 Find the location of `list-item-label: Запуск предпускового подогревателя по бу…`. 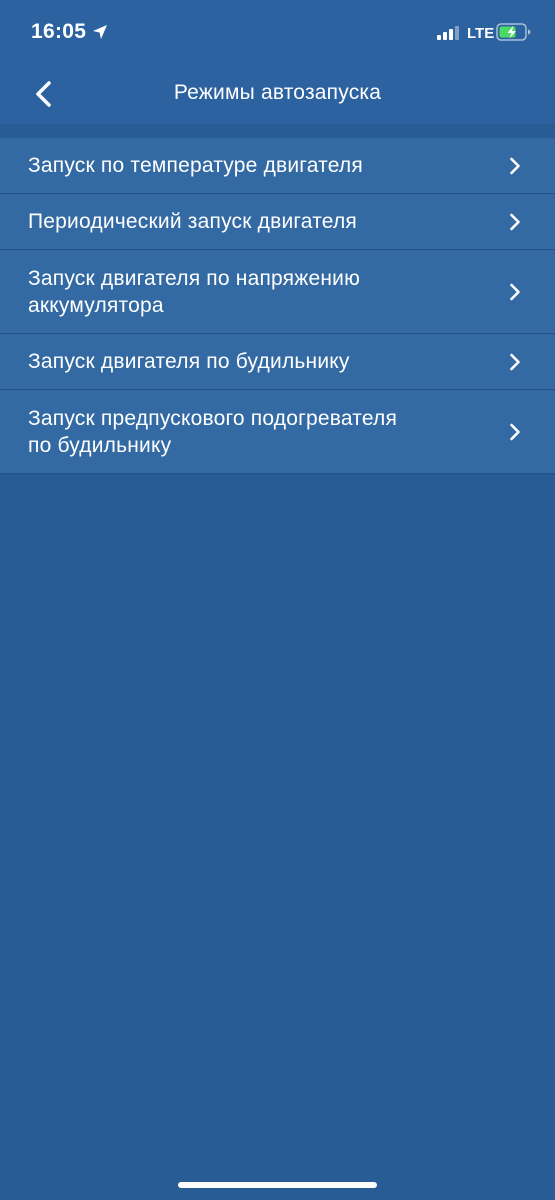

list-item-label: Запуск предпускового подогревателя по бу… is located at coordinates (213, 431).